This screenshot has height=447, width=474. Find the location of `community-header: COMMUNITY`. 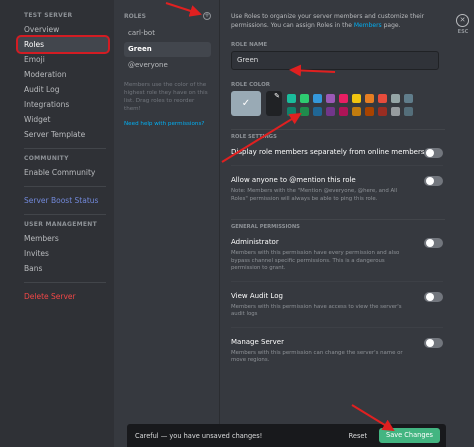

community-header: COMMUNITY is located at coordinates (46, 158).